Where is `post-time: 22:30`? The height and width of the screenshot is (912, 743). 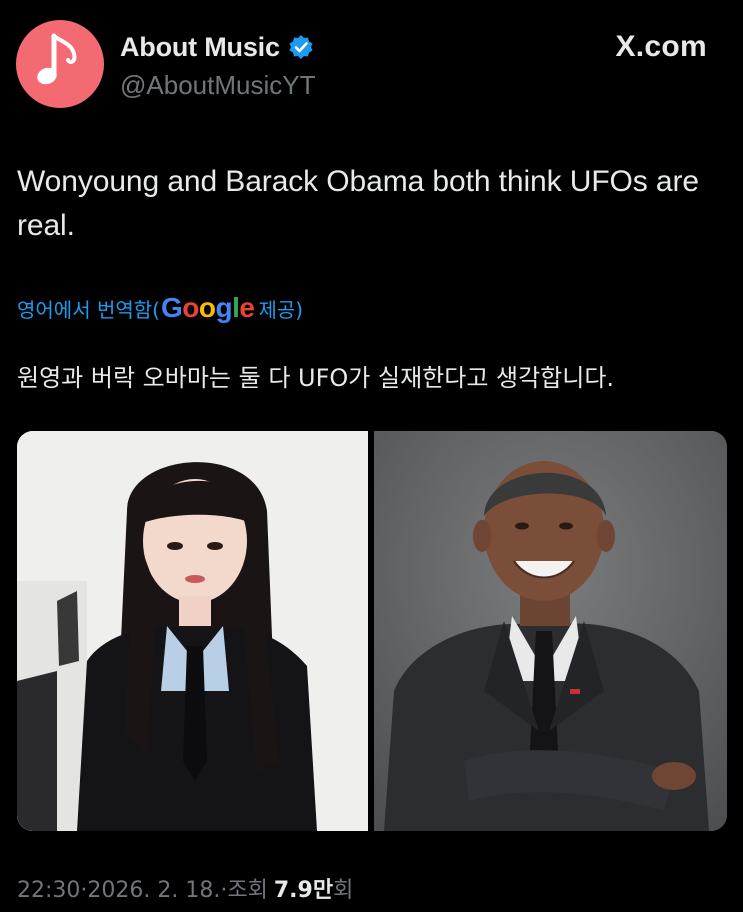 post-time: 22:30 is located at coordinates (48, 890).